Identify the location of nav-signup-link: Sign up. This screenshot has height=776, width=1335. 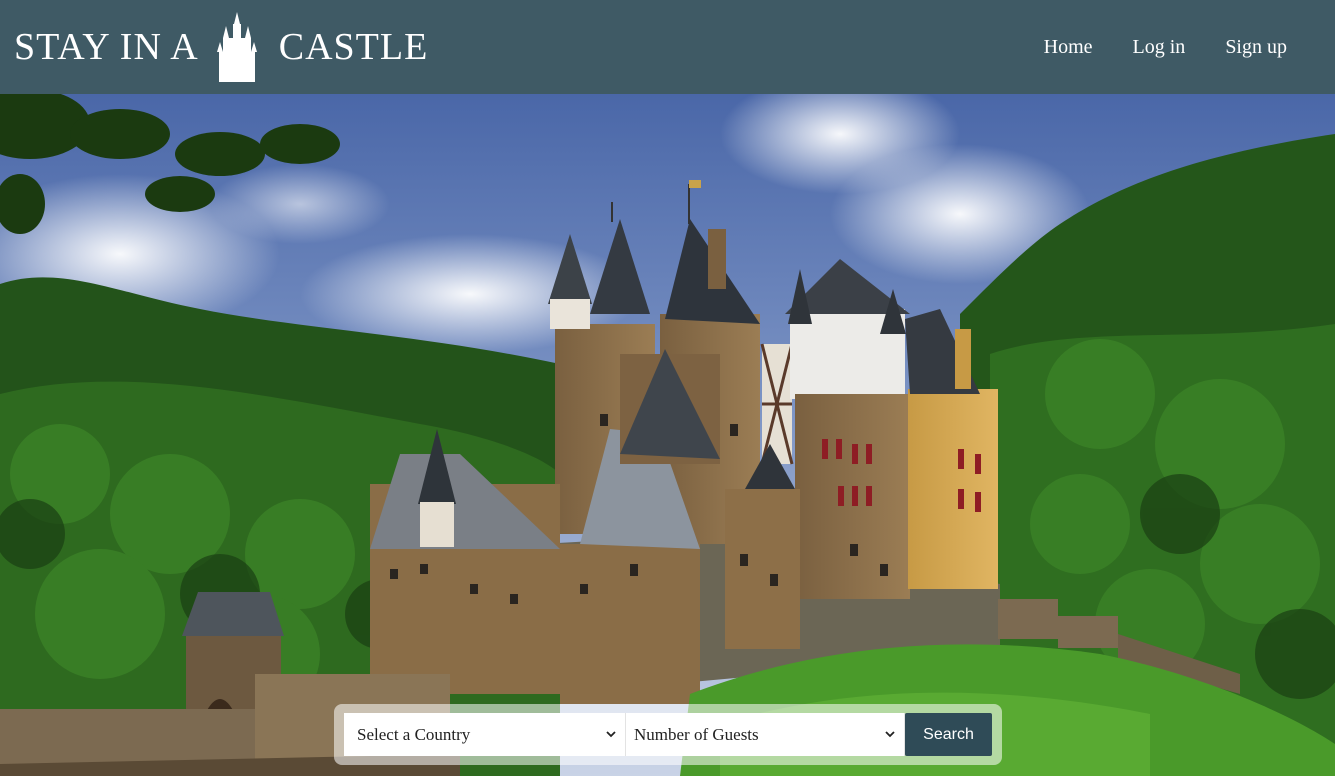
(1256, 47).